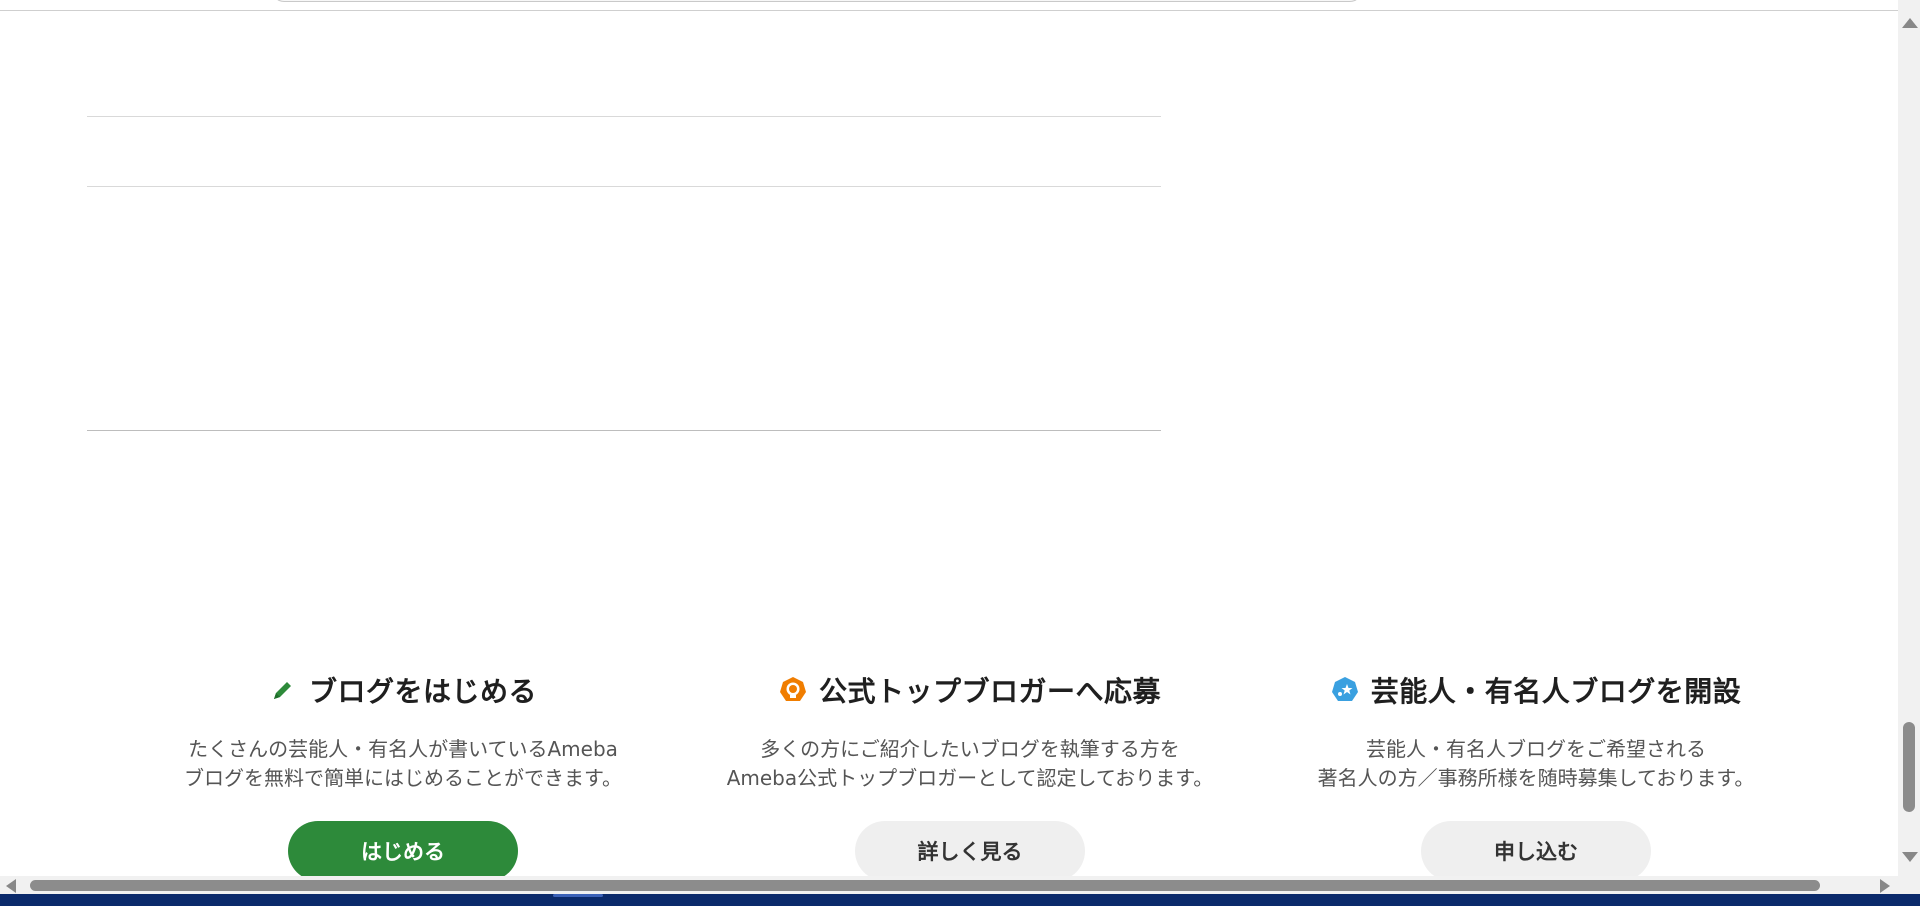 This screenshot has width=1920, height=906. I want to click on horizontal-scrollbar, so click(949, 885).